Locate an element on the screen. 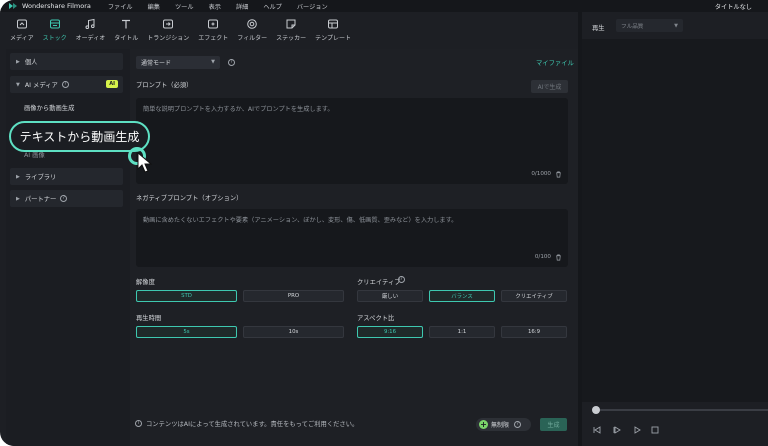 The width and height of the screenshot is (768, 446). menu-edit: 編集 is located at coordinates (154, 6).